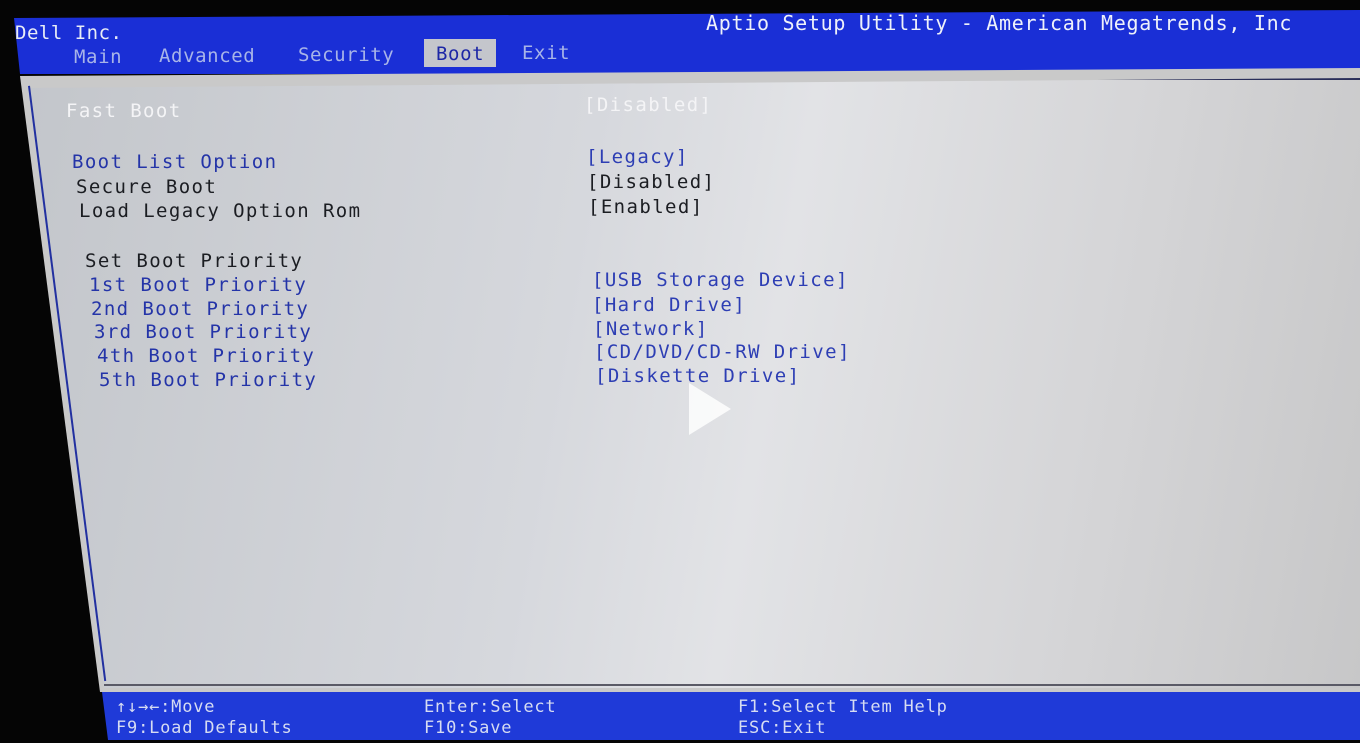 The image size is (1360, 743). What do you see at coordinates (198, 285) in the screenshot?
I see `boot-priority-1-label: 1st Boot Priority` at bounding box center [198, 285].